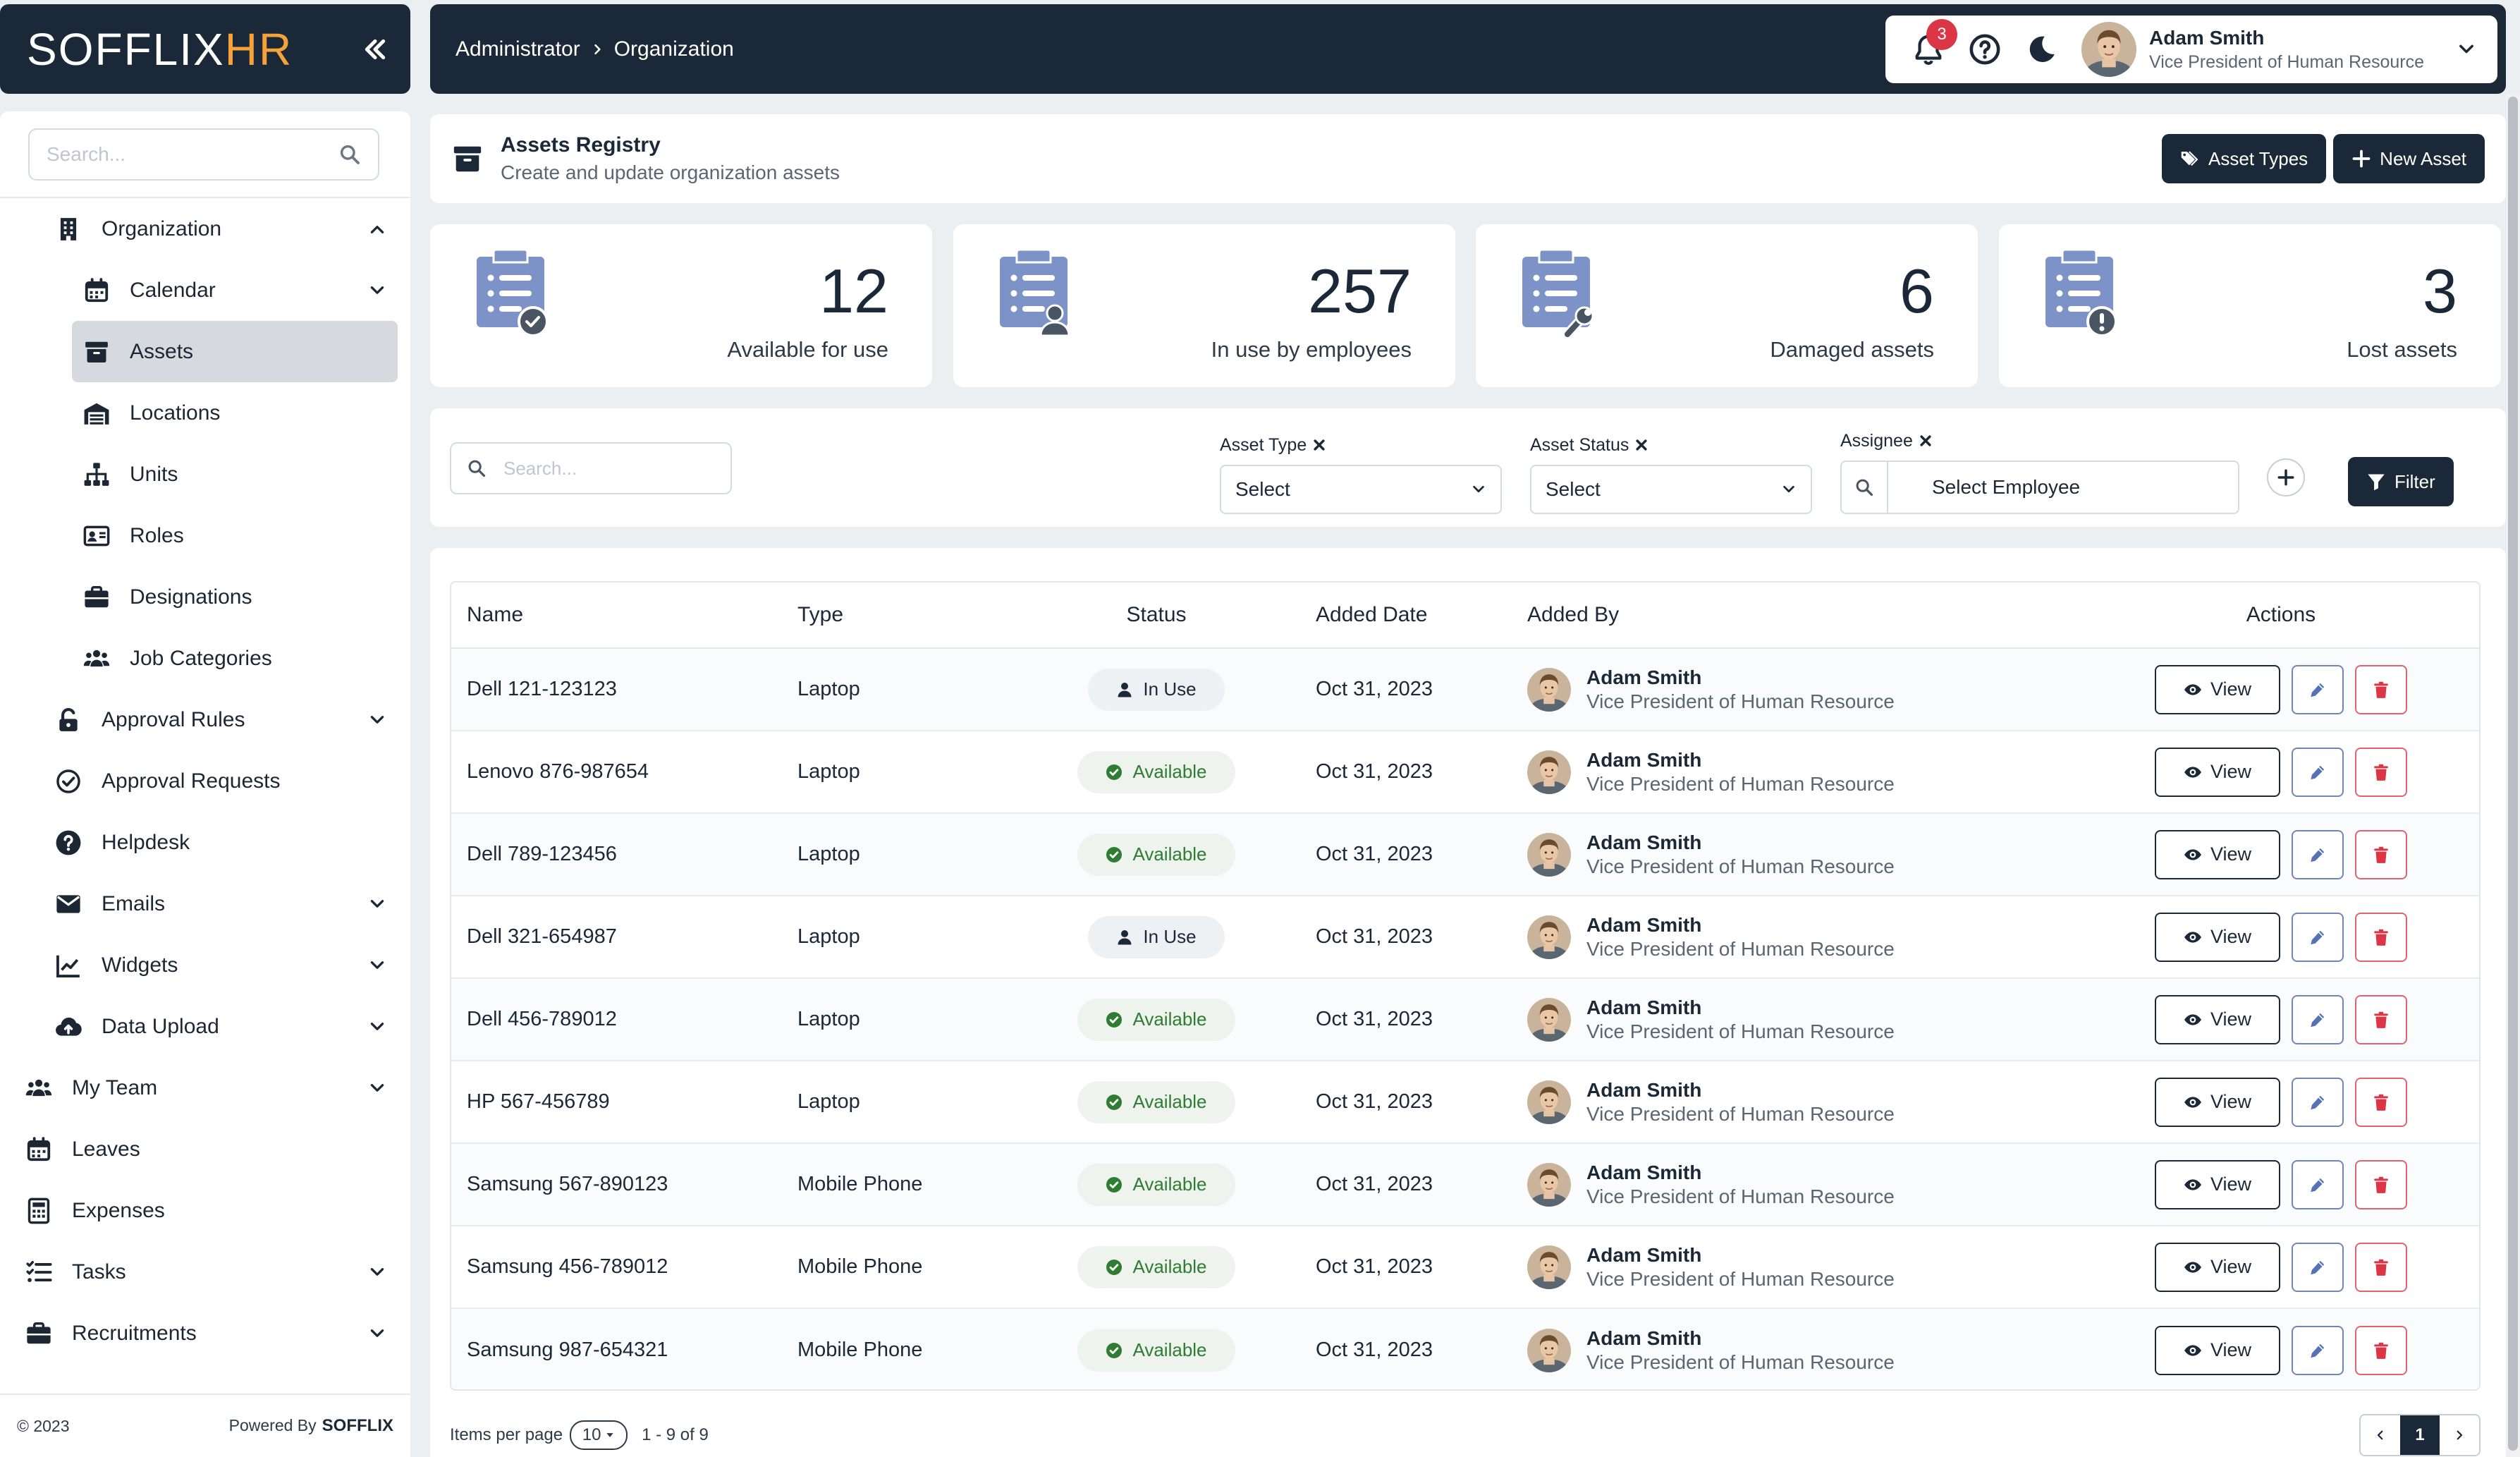  Describe the element at coordinates (2108, 49) in the screenshot. I see `avatar` at that location.